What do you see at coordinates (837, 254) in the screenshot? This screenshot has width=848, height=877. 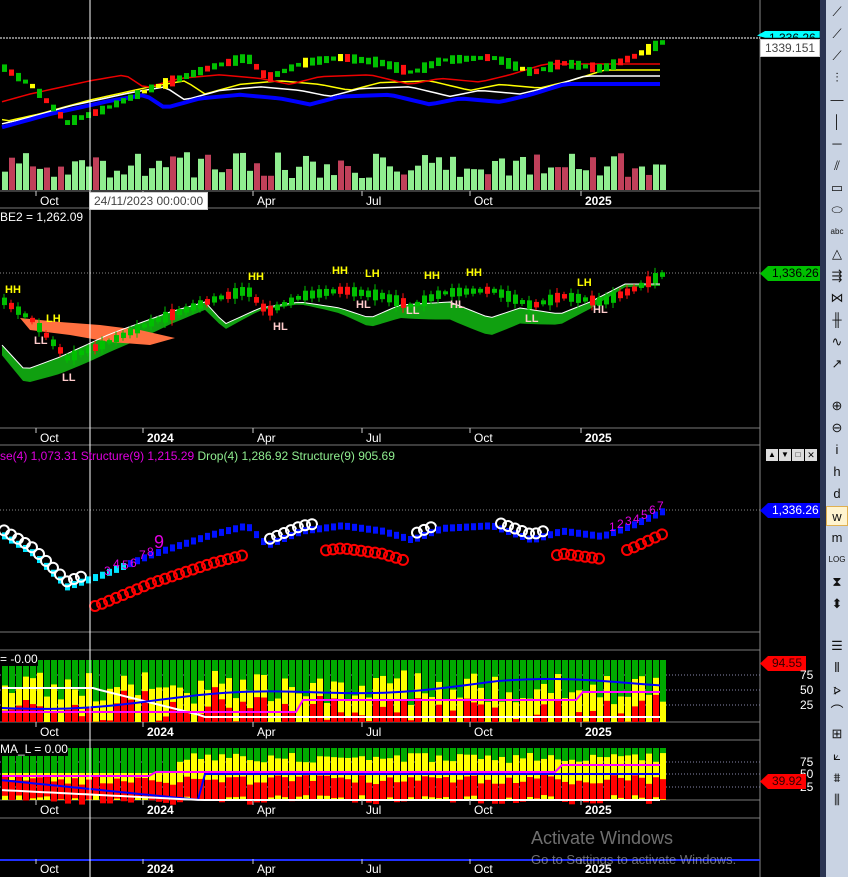 I see `triangle-icon: △` at bounding box center [837, 254].